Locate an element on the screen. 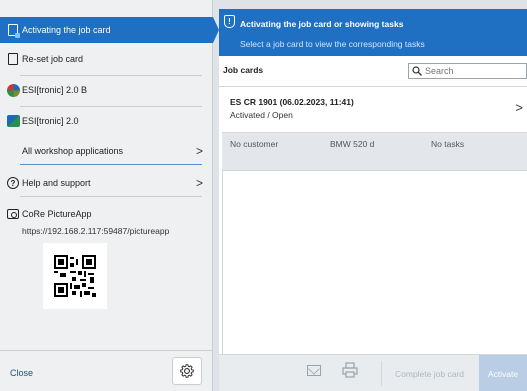 This screenshot has height=391, width=527. bottom-toolbar: Complete job card Activate is located at coordinates (373, 372).